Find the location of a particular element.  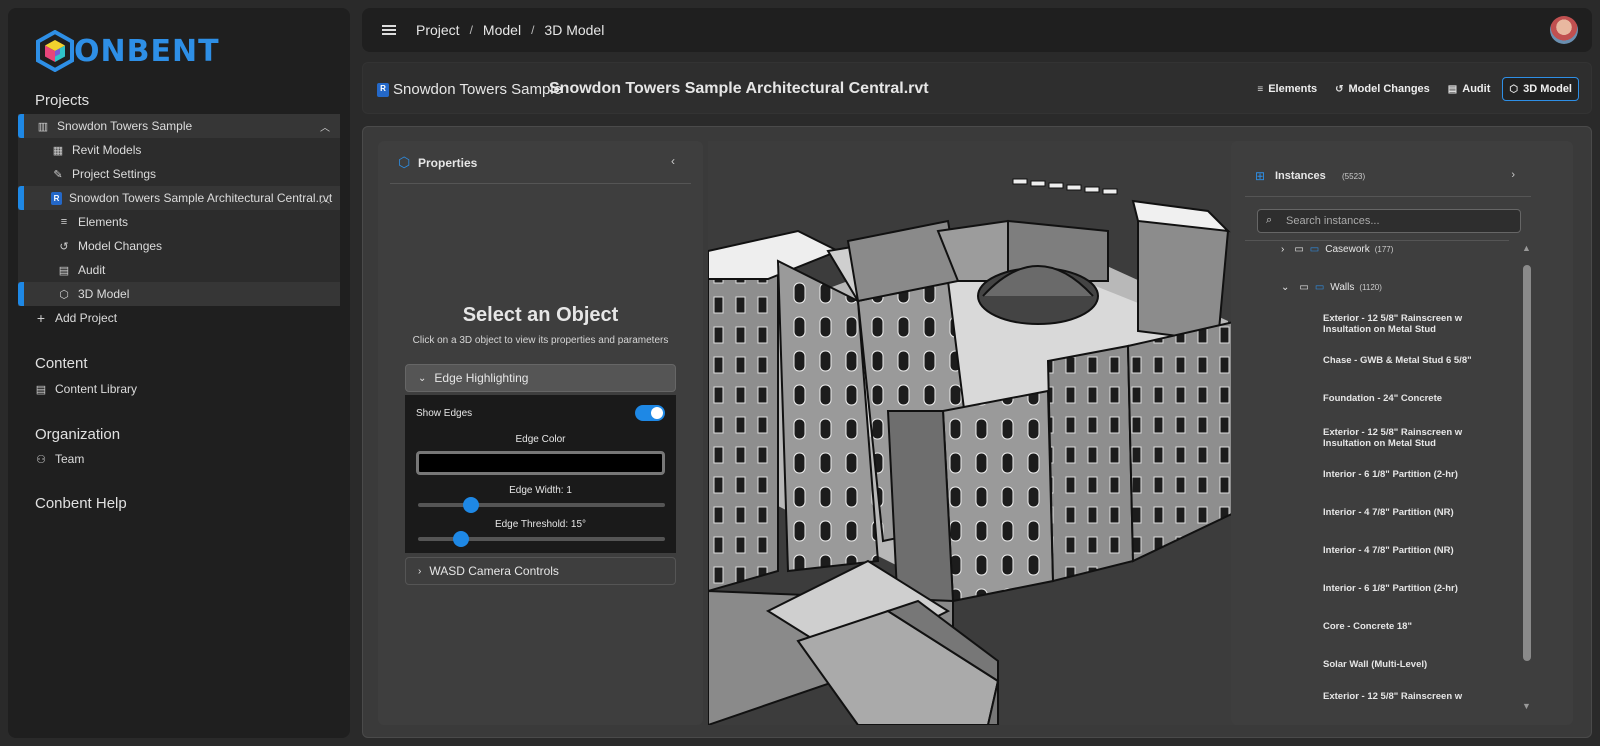

sidebar-project-label: Snowdon Towers Sample is located at coordinates (125, 126).